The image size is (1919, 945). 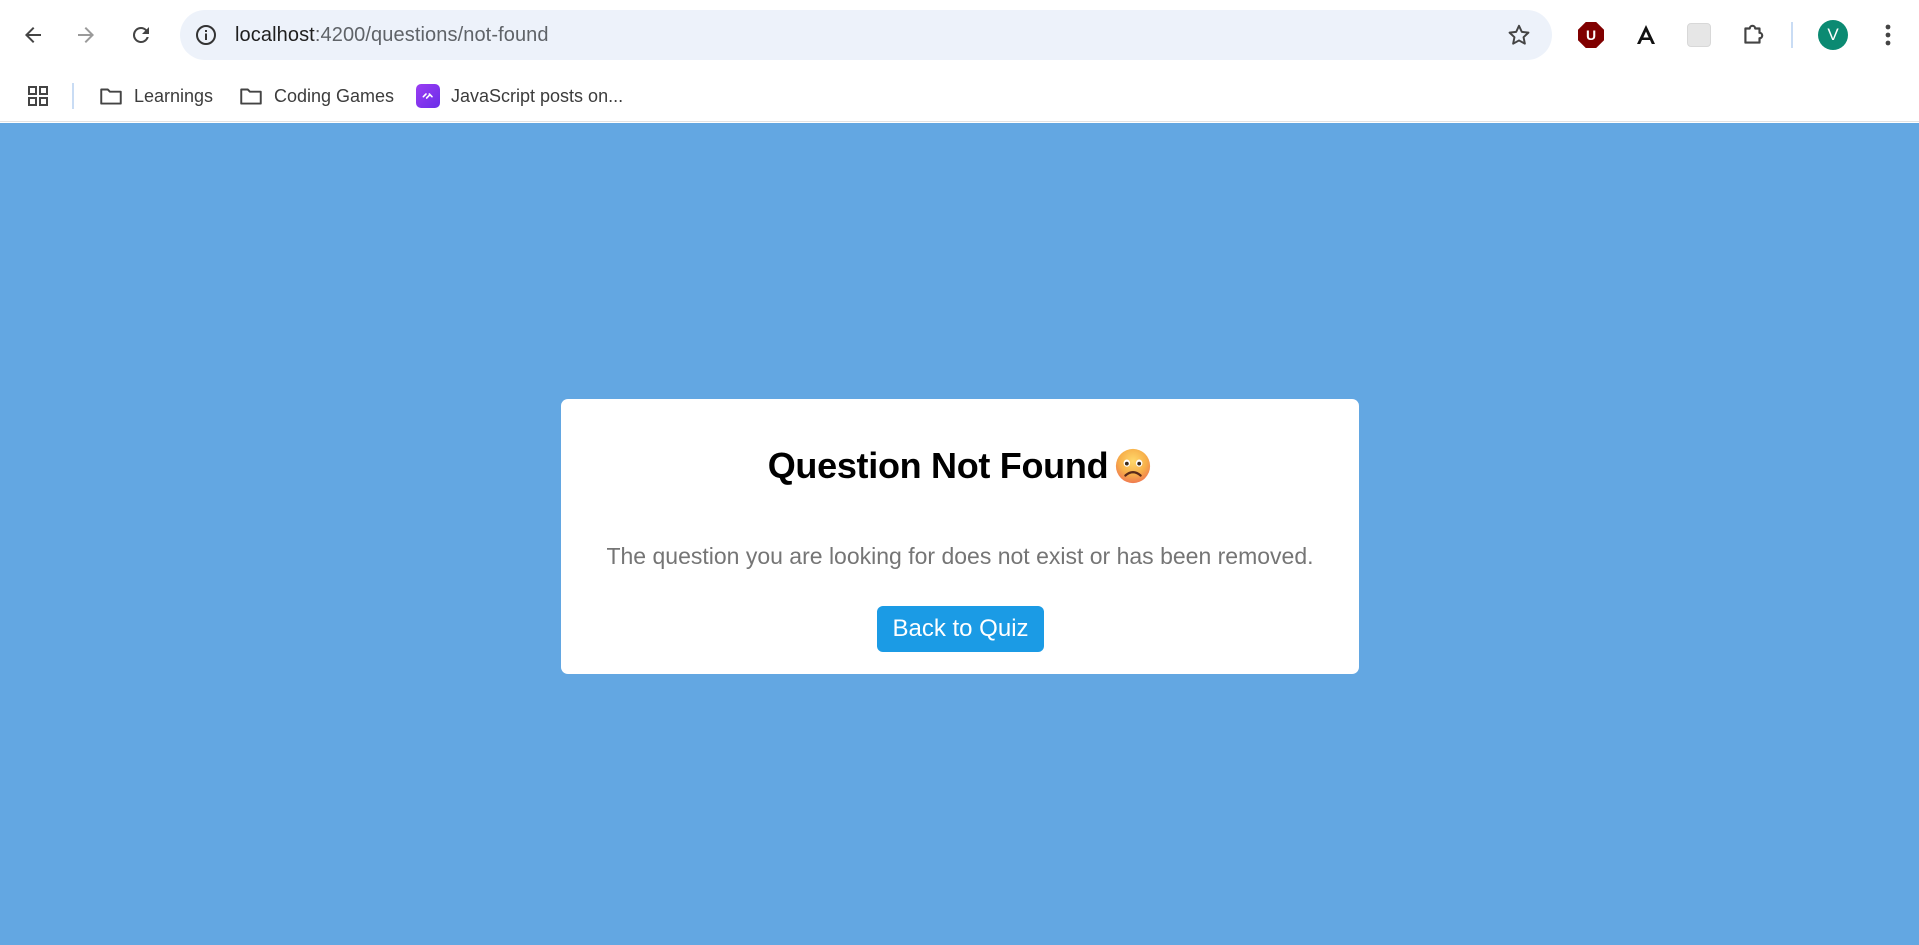 What do you see at coordinates (938, 465) in the screenshot?
I see `title-text: Question Not Found` at bounding box center [938, 465].